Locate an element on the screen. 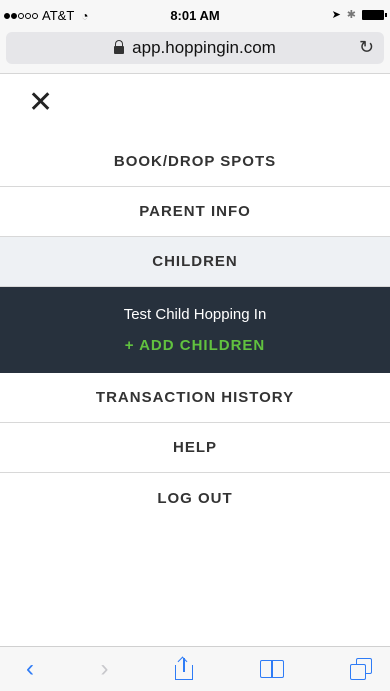 The image size is (390, 691). menu-item-label: LOG OUT is located at coordinates (195, 498).